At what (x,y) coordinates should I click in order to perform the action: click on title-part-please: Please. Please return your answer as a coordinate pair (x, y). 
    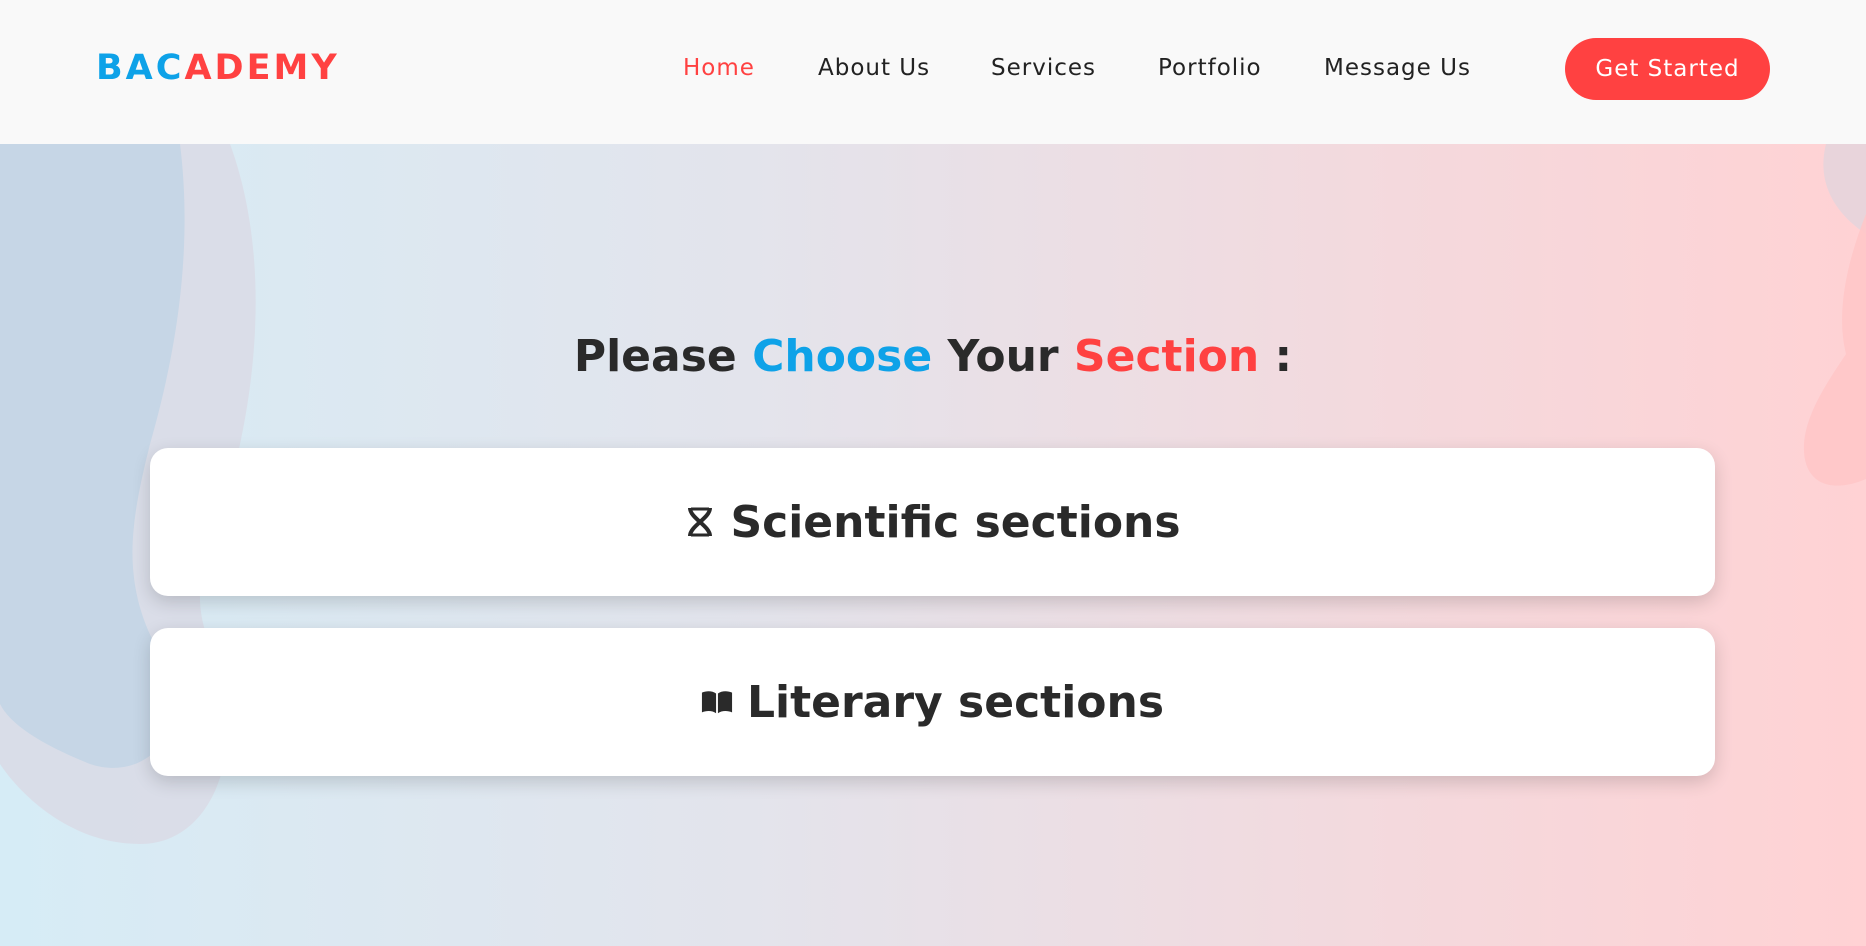
    Looking at the image, I should click on (655, 356).